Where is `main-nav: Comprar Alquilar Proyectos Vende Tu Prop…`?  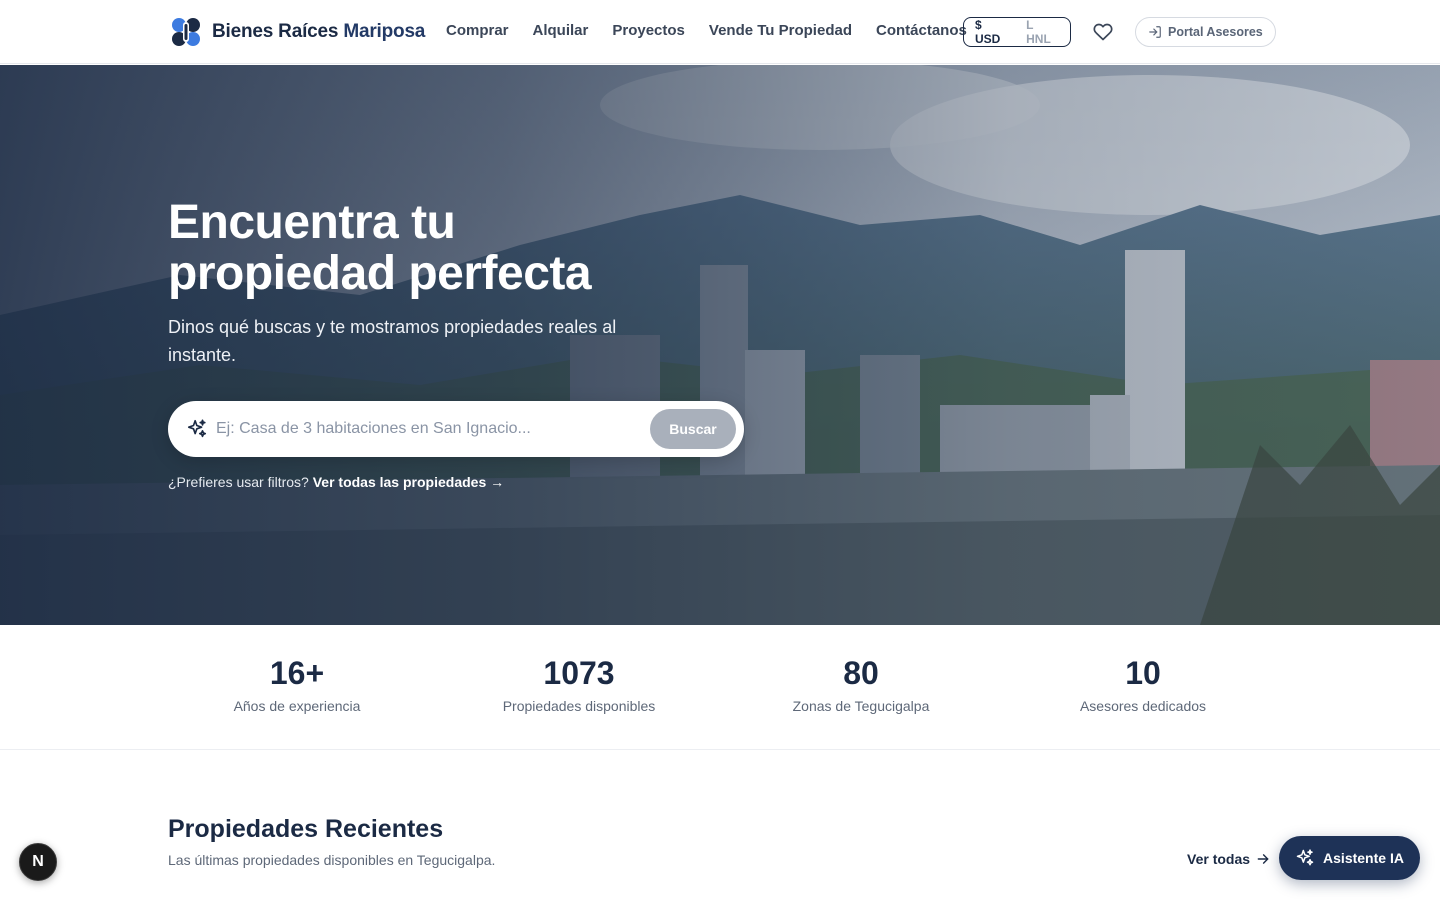
main-nav: Comprar Alquilar Proyectos Vende Tu Prop… is located at coordinates (706, 30).